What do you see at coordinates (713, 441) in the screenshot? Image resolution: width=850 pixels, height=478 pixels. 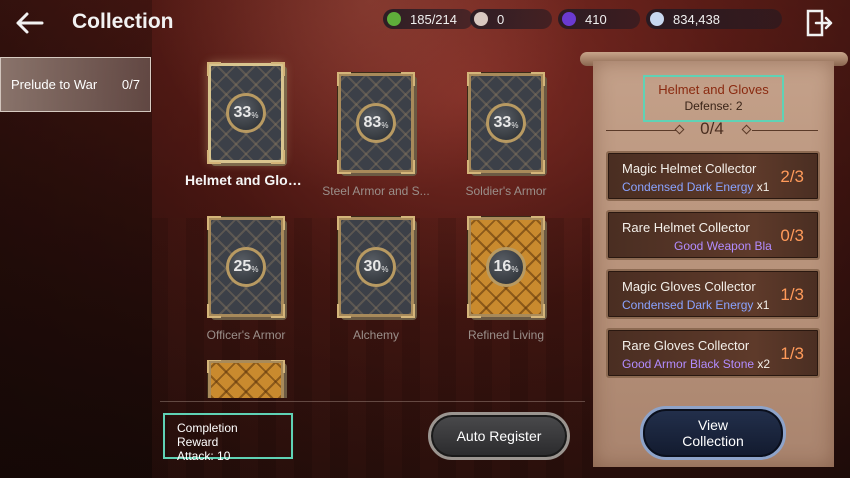 I see `view-collection-label-line2: Collection` at bounding box center [713, 441].